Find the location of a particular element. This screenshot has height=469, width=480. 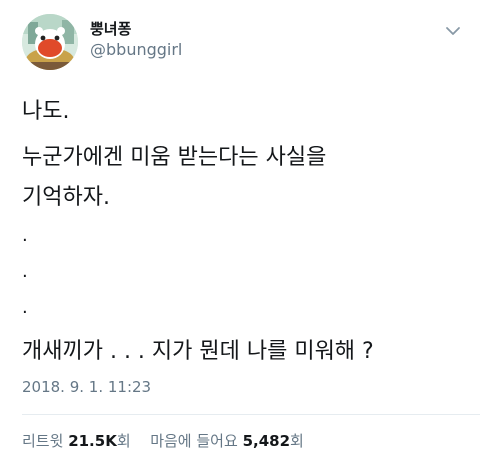

avatar is located at coordinates (50, 42).